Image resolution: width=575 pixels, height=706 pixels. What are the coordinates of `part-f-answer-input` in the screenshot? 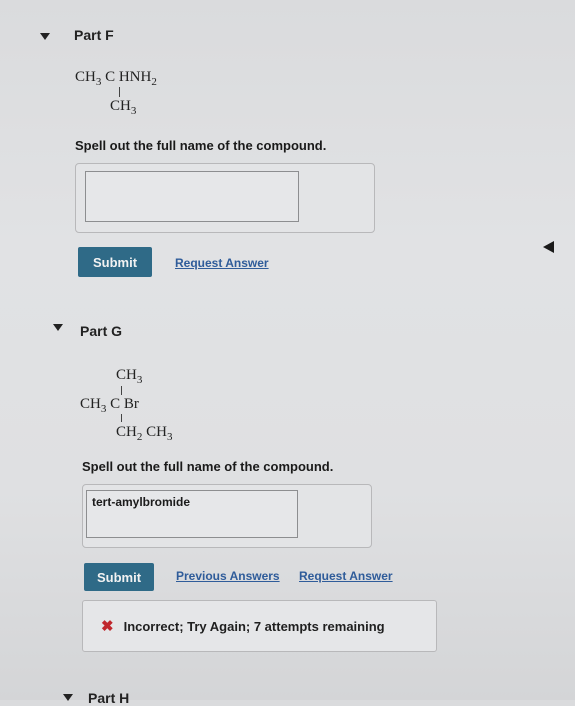 It's located at (192, 196).